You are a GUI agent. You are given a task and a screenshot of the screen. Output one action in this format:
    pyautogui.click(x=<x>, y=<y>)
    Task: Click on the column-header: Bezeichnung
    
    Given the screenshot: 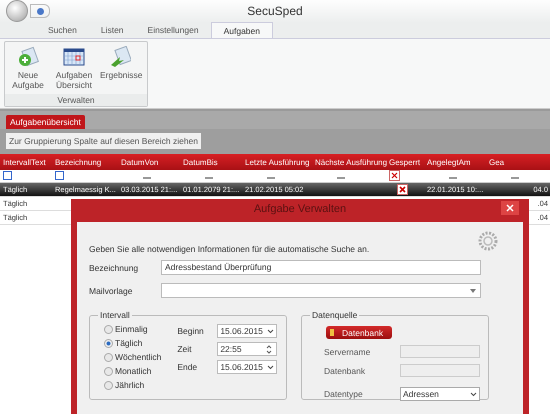 What is the action you would take?
    pyautogui.click(x=85, y=162)
    